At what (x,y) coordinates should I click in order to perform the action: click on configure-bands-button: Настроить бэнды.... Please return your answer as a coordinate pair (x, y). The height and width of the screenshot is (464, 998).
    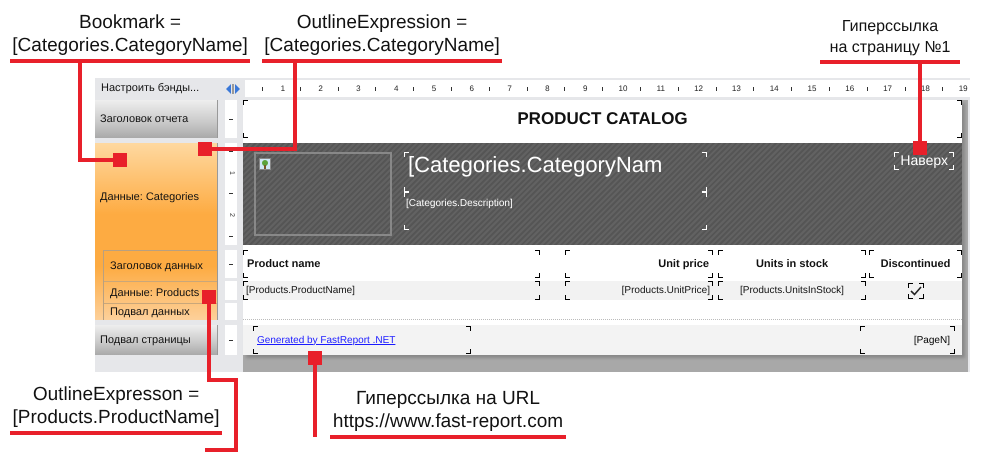
    Looking at the image, I should click on (158, 88).